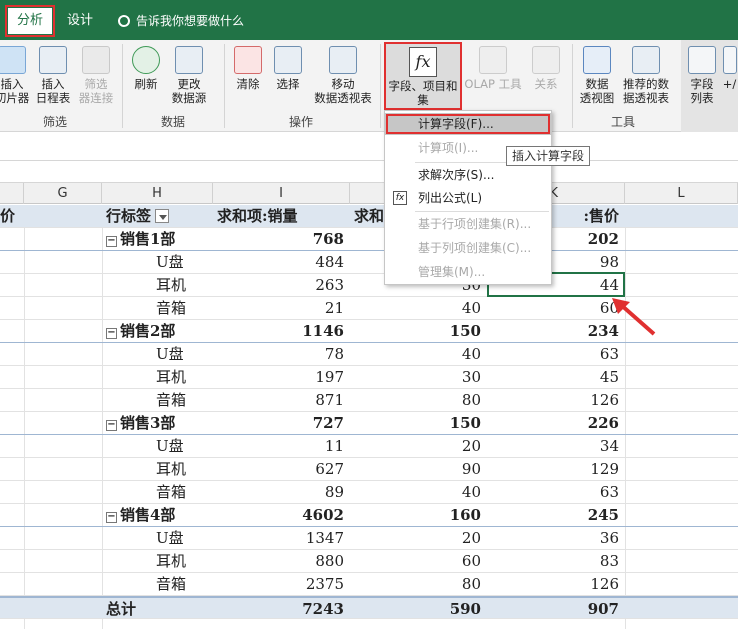 The width and height of the screenshot is (738, 629). What do you see at coordinates (281, 193) in the screenshot?
I see `column-header-i: I` at bounding box center [281, 193].